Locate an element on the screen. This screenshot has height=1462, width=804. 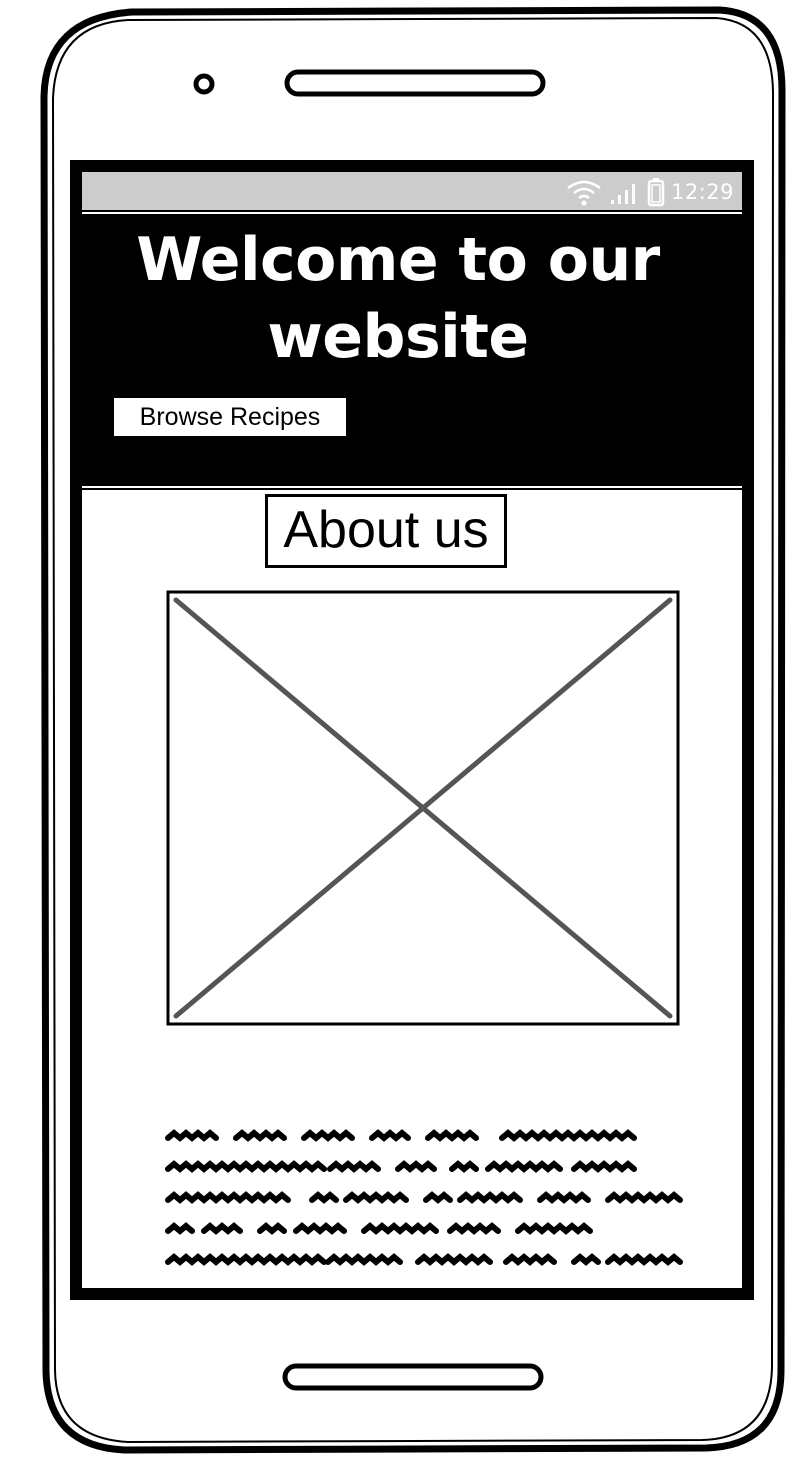
status-bar: 12:29 is located at coordinates (412, 191).